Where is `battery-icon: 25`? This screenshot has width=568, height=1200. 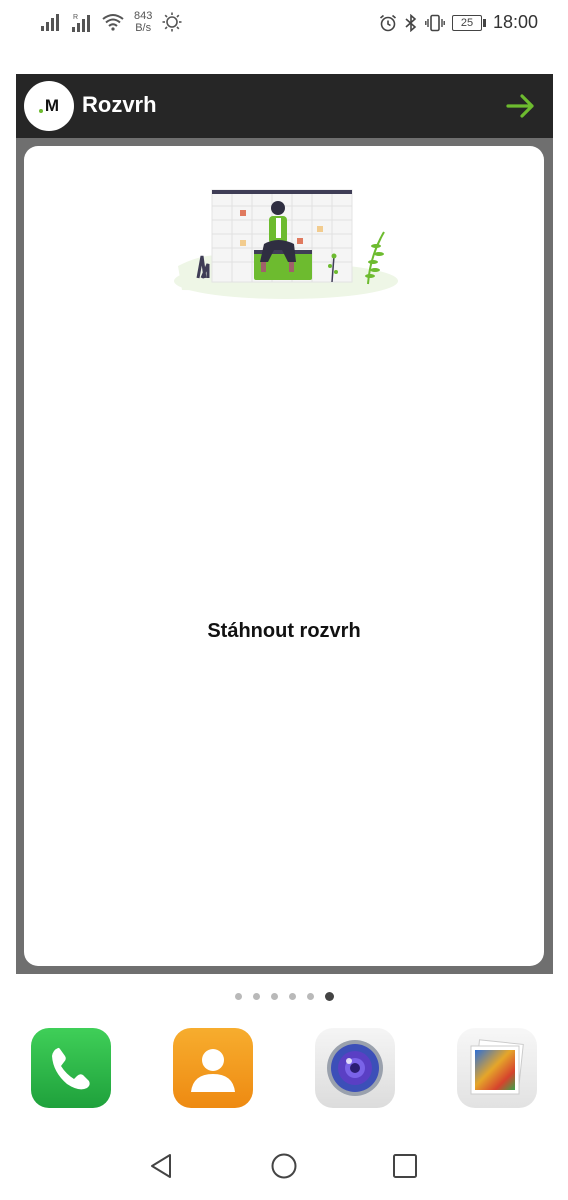 battery-icon: 25 is located at coordinates (468, 22).